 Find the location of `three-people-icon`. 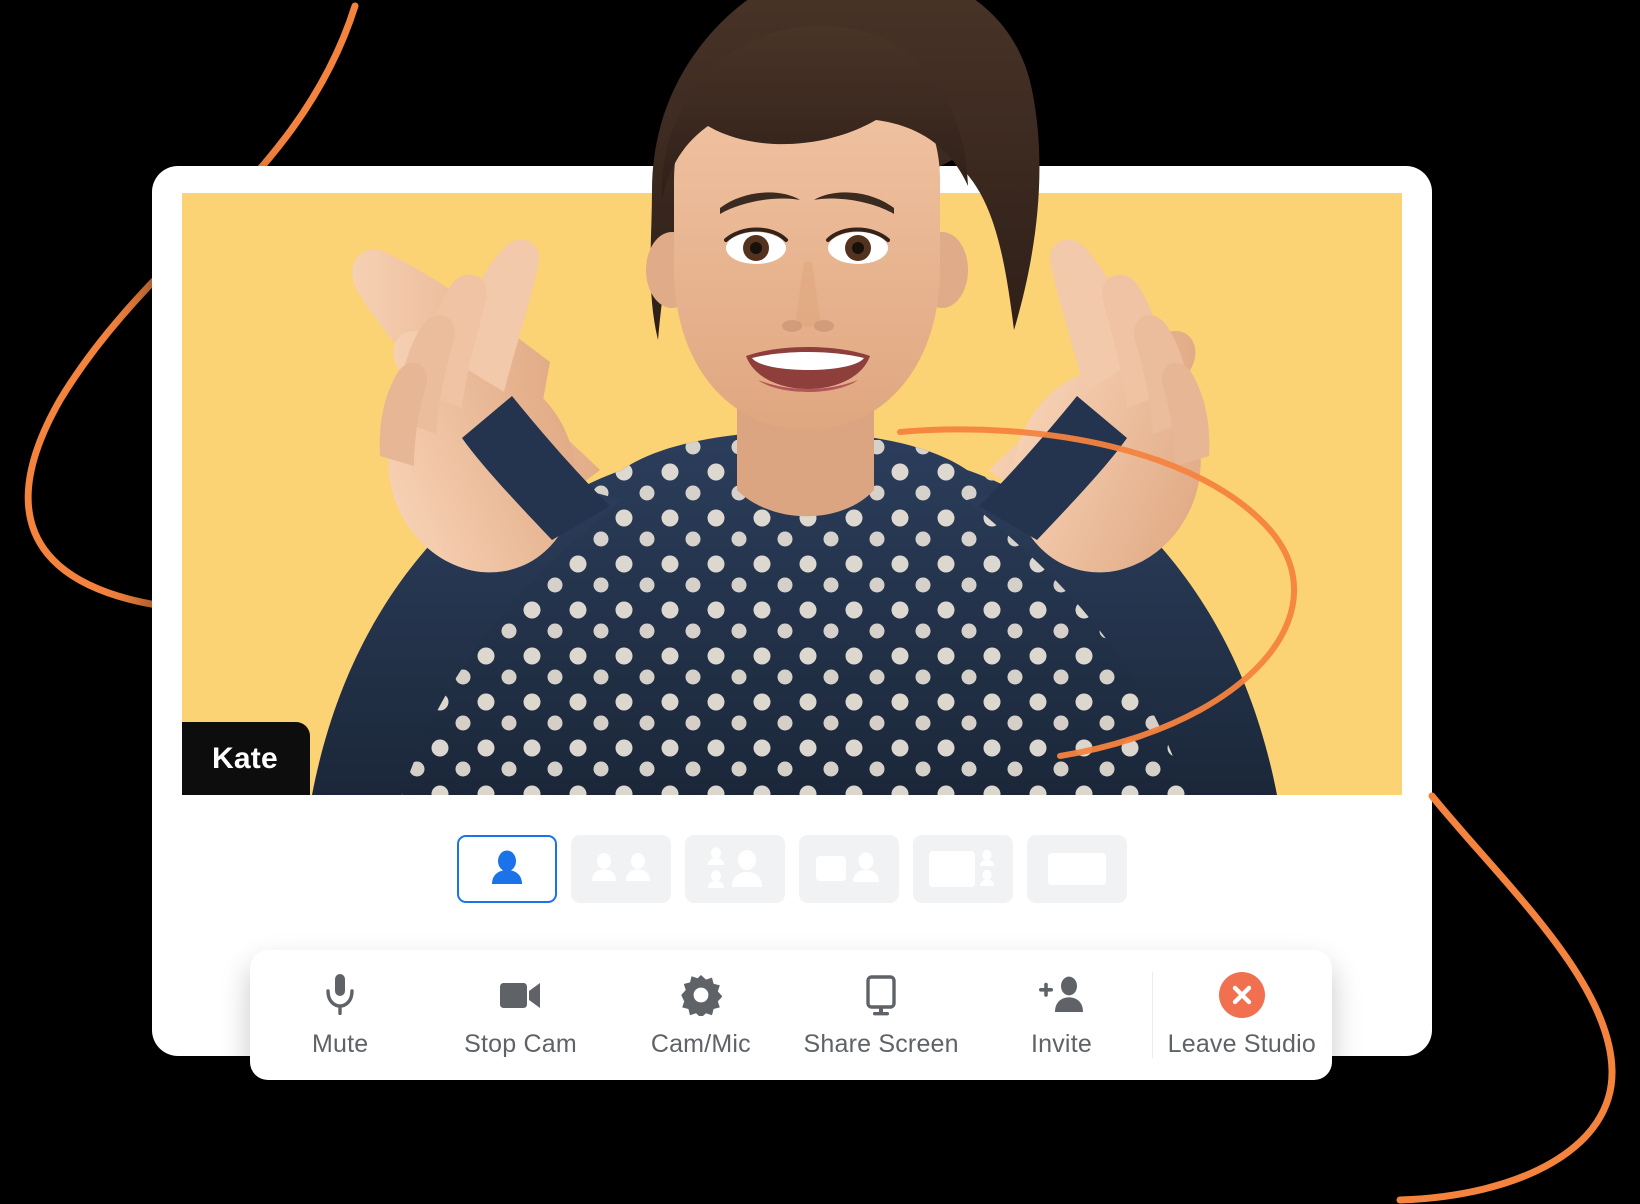

three-people-icon is located at coordinates (735, 867).